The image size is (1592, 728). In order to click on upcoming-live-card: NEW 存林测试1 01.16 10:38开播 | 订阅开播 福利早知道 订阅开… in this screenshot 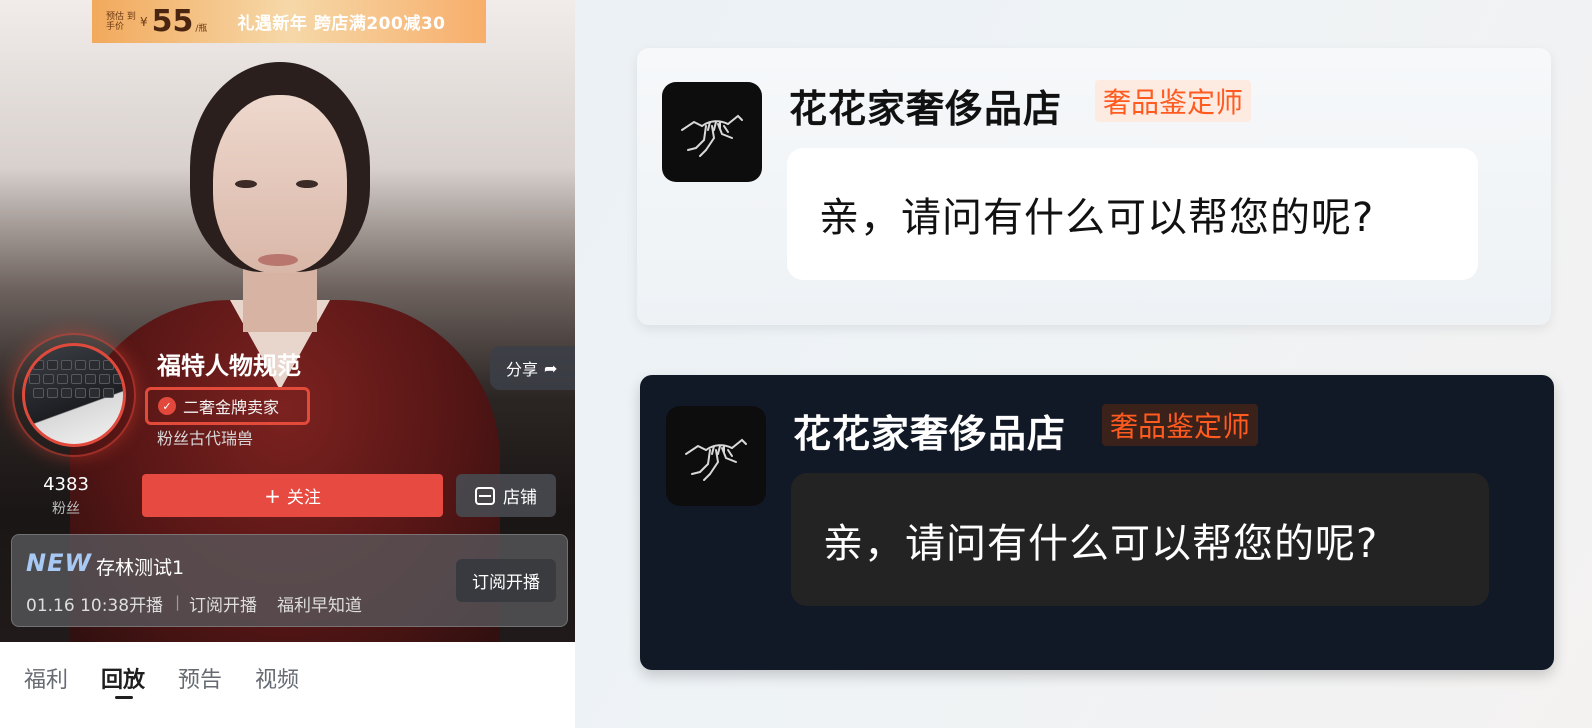, I will do `click(289, 580)`.